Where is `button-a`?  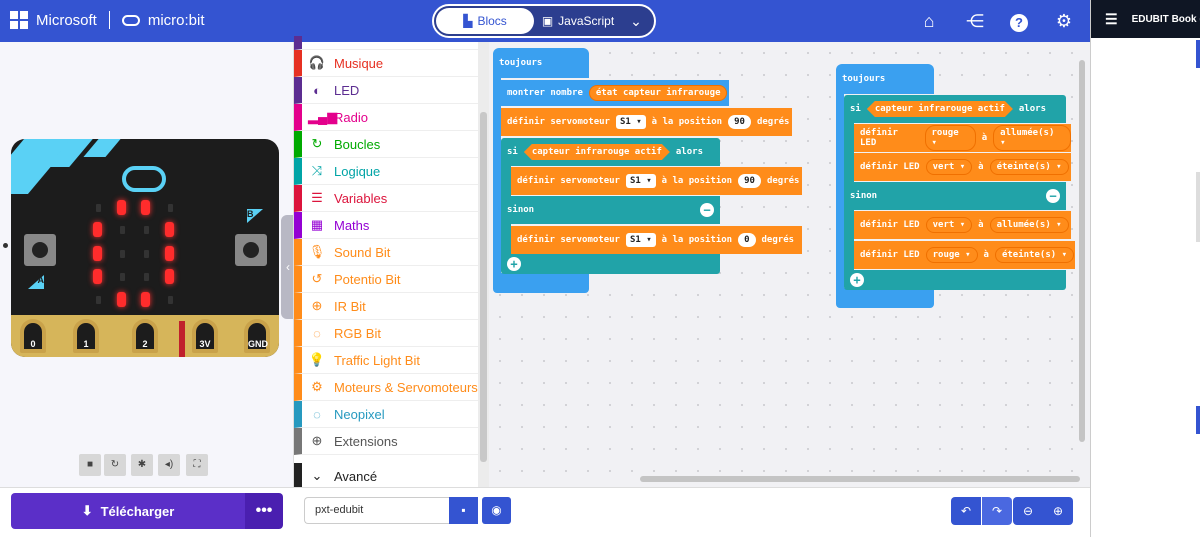 button-a is located at coordinates (40, 250).